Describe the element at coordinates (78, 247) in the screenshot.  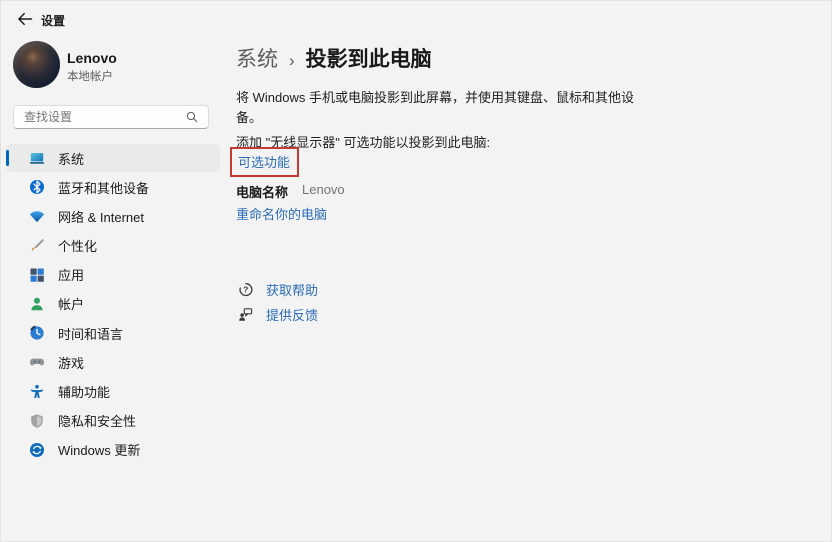
I see `sidebar-item-label: 个性化` at that location.